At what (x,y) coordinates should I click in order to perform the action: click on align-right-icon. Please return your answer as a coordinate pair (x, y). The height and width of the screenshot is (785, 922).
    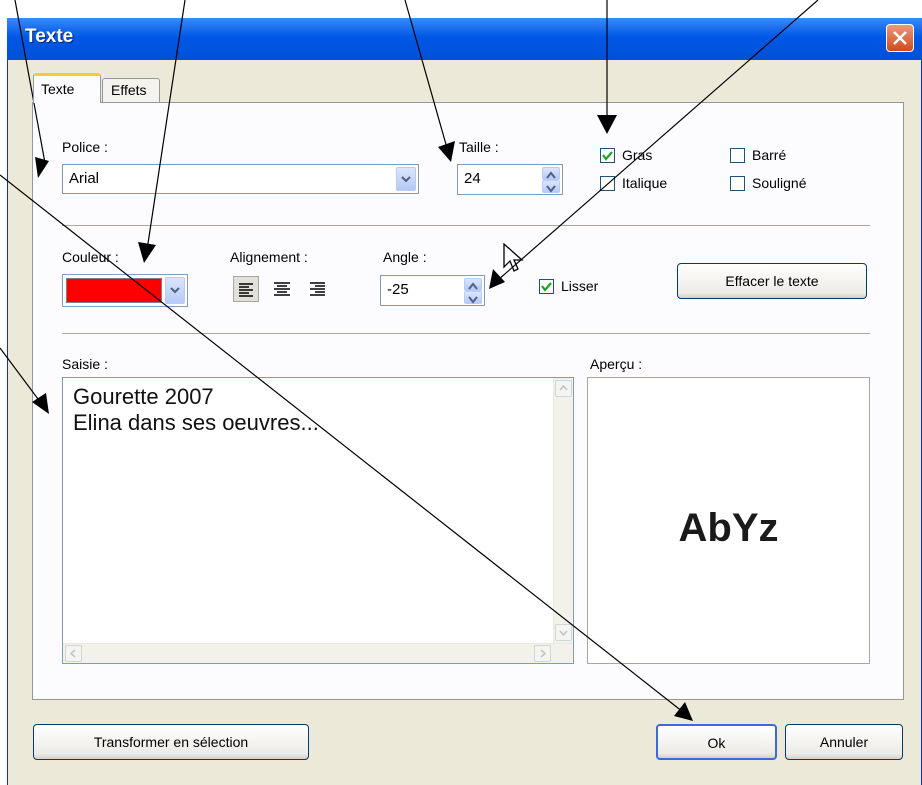
    Looking at the image, I should click on (317, 289).